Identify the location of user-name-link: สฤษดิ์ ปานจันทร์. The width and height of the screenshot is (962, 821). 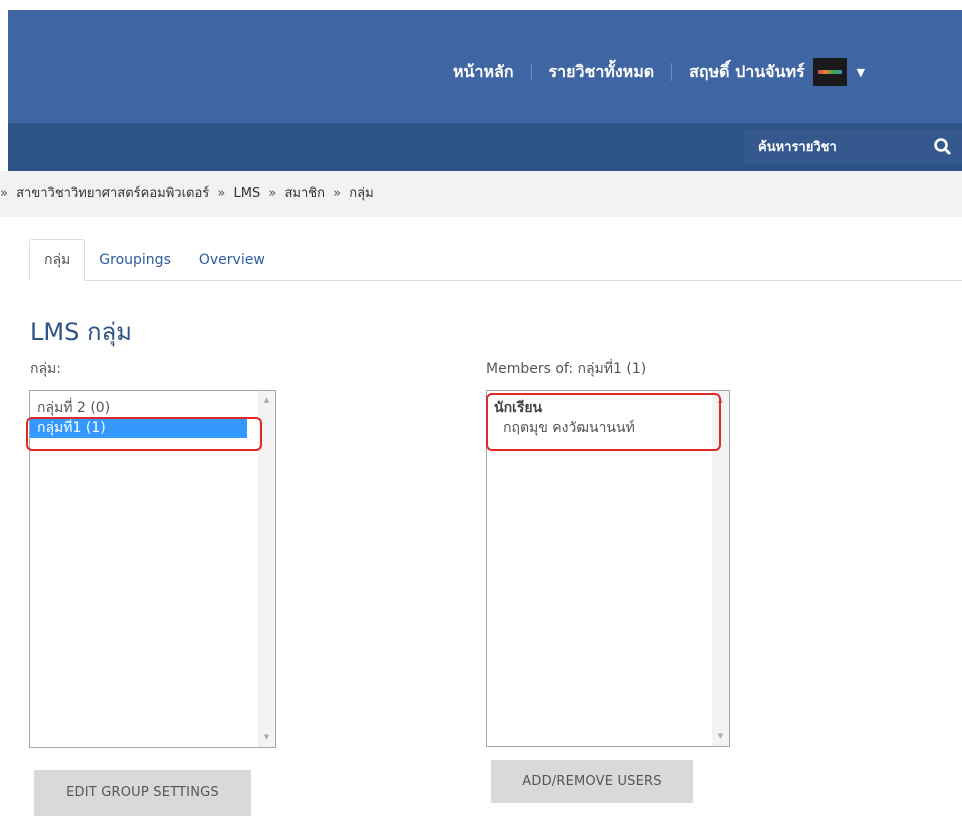
(747, 72).